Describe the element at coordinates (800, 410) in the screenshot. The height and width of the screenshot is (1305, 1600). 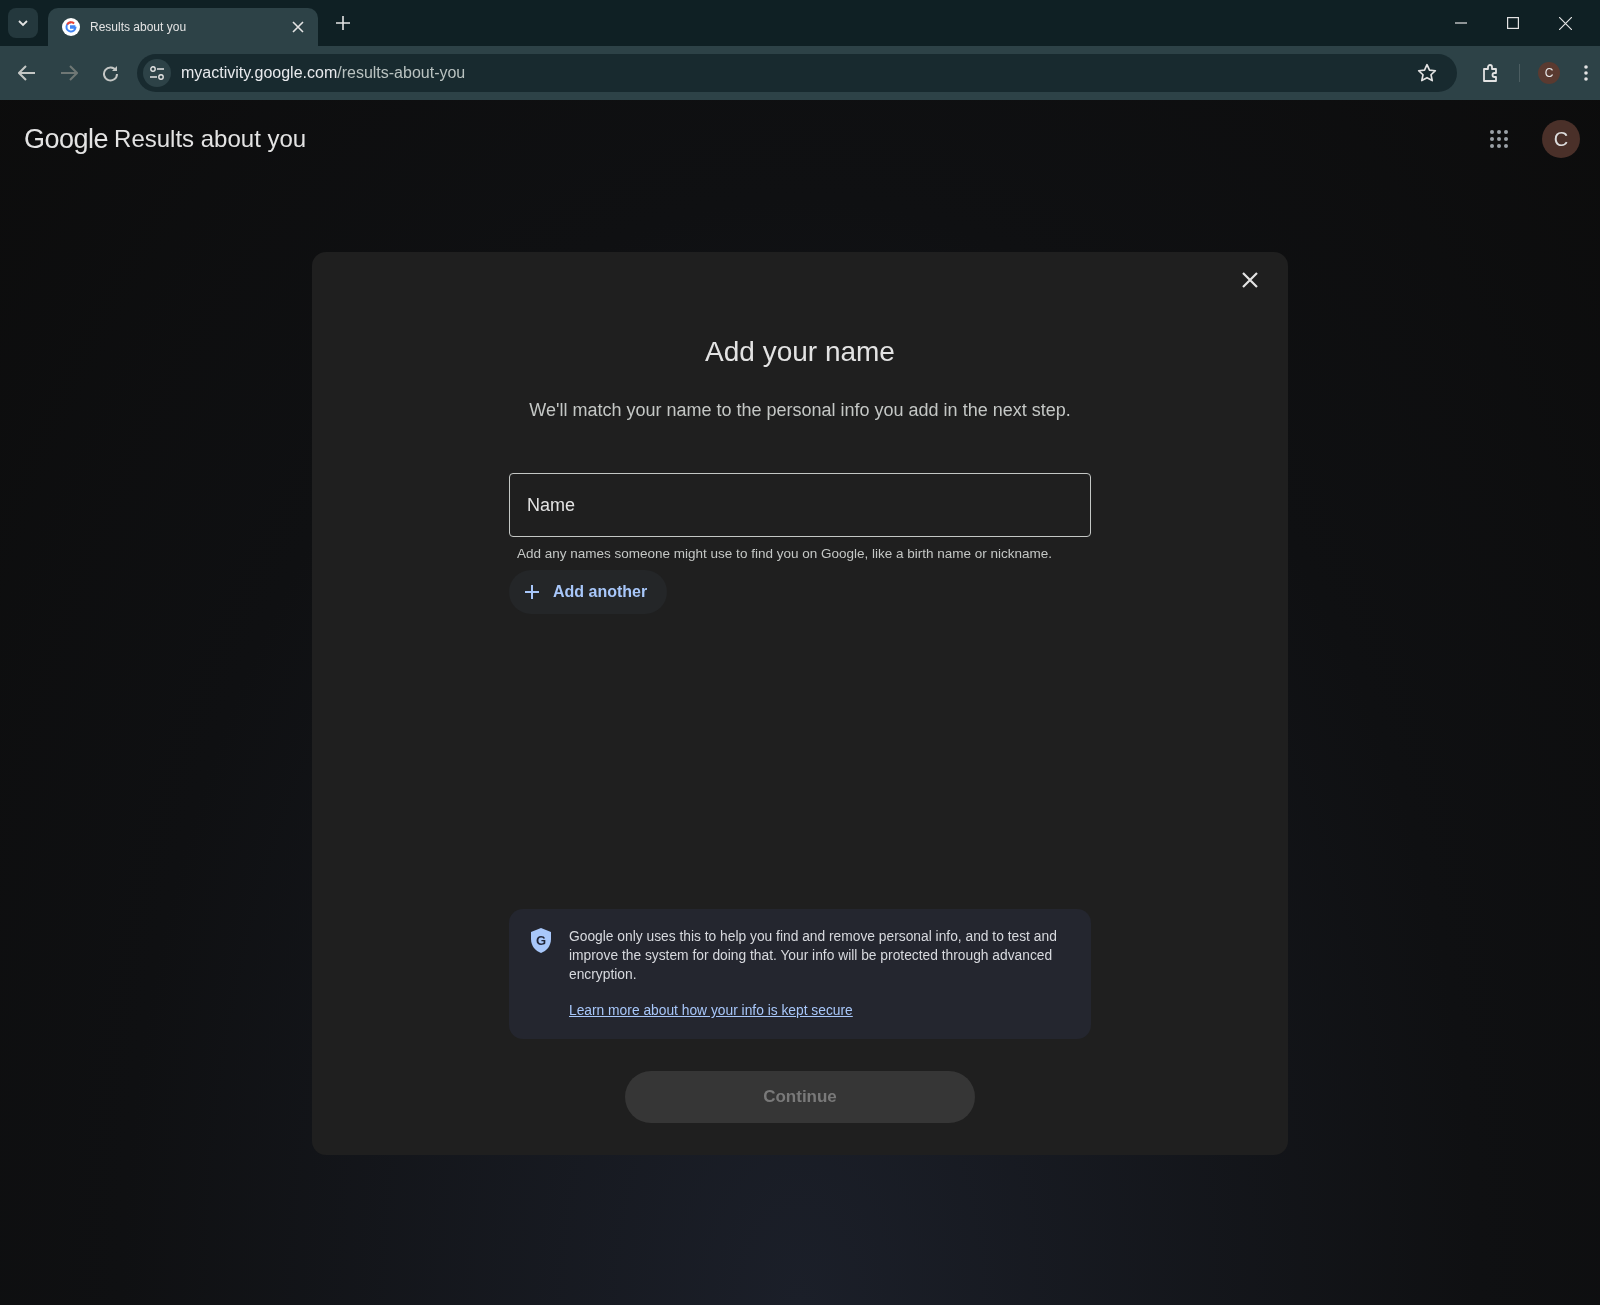
I see `dialog-subtitle: We'll match your name to the personal info you add in the next step.` at that location.